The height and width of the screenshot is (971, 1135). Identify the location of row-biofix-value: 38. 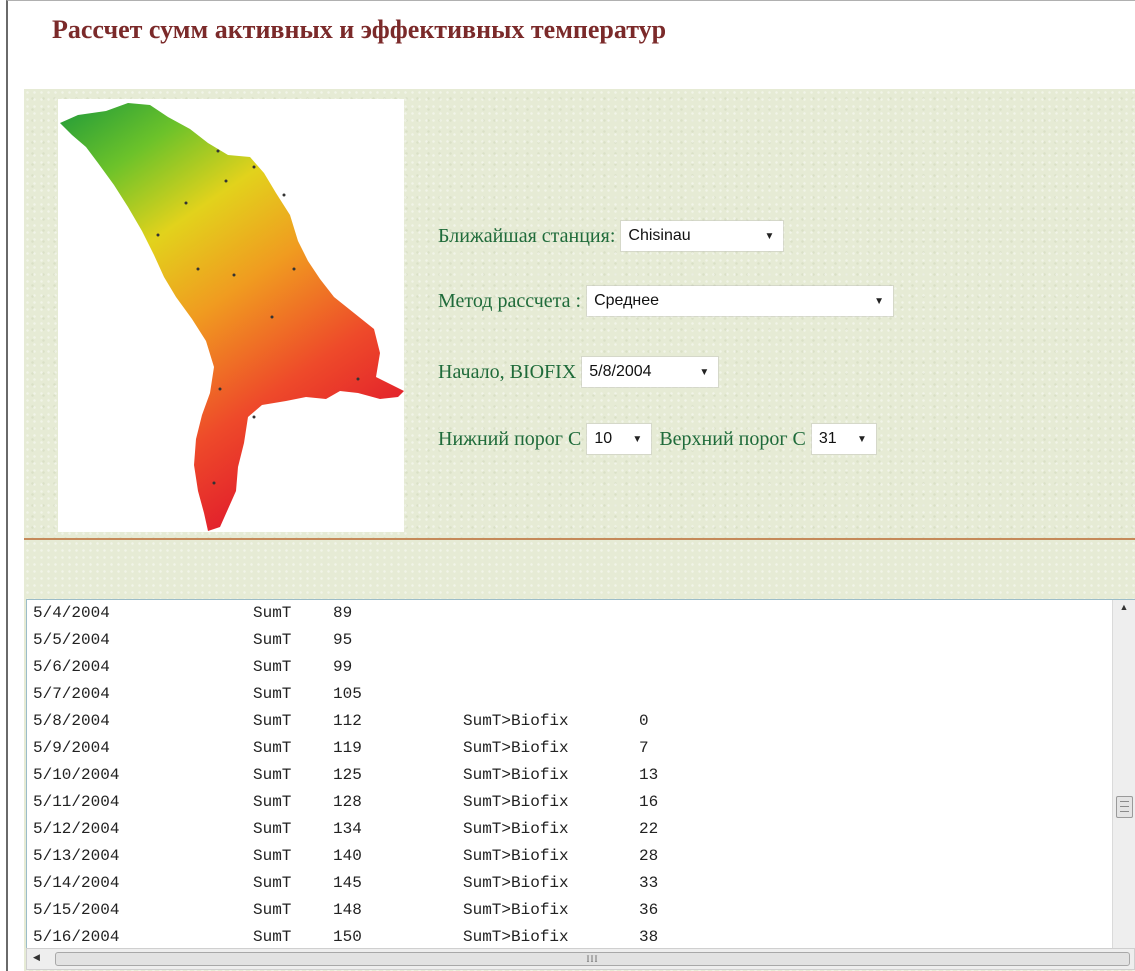
(649, 937).